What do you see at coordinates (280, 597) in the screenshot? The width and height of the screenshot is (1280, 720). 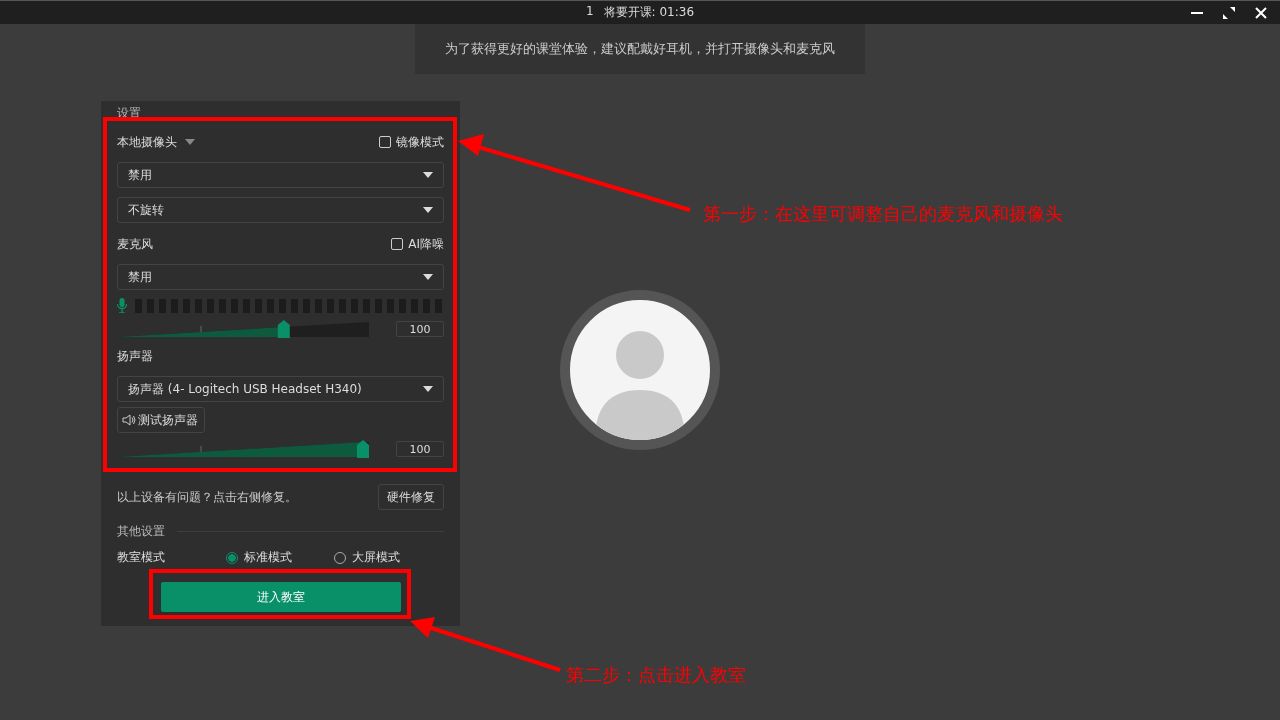 I see `enter-classroom-button: 进入教室` at bounding box center [280, 597].